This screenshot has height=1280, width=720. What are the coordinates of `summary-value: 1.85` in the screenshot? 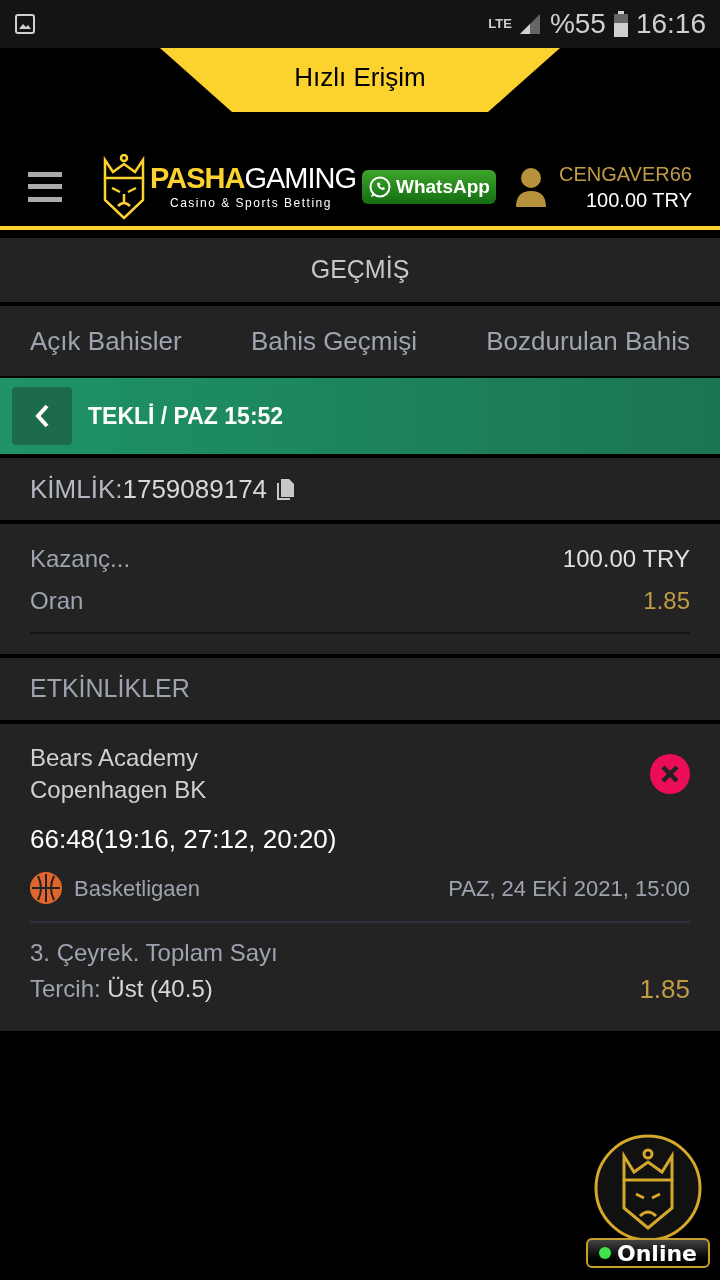 It's located at (666, 601).